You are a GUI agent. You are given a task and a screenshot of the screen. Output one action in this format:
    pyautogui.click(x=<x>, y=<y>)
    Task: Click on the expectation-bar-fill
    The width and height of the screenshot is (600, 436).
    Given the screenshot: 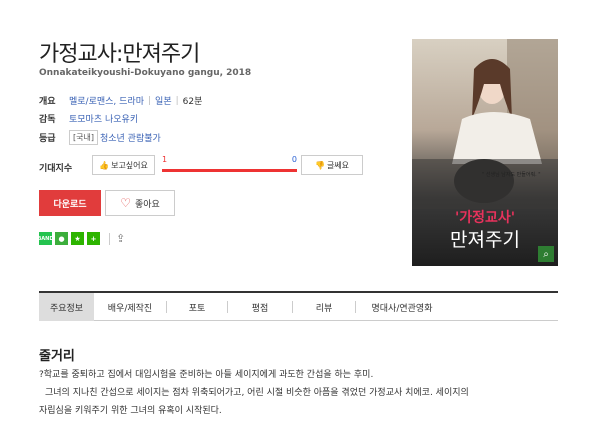 What is the action you would take?
    pyautogui.click(x=229, y=170)
    